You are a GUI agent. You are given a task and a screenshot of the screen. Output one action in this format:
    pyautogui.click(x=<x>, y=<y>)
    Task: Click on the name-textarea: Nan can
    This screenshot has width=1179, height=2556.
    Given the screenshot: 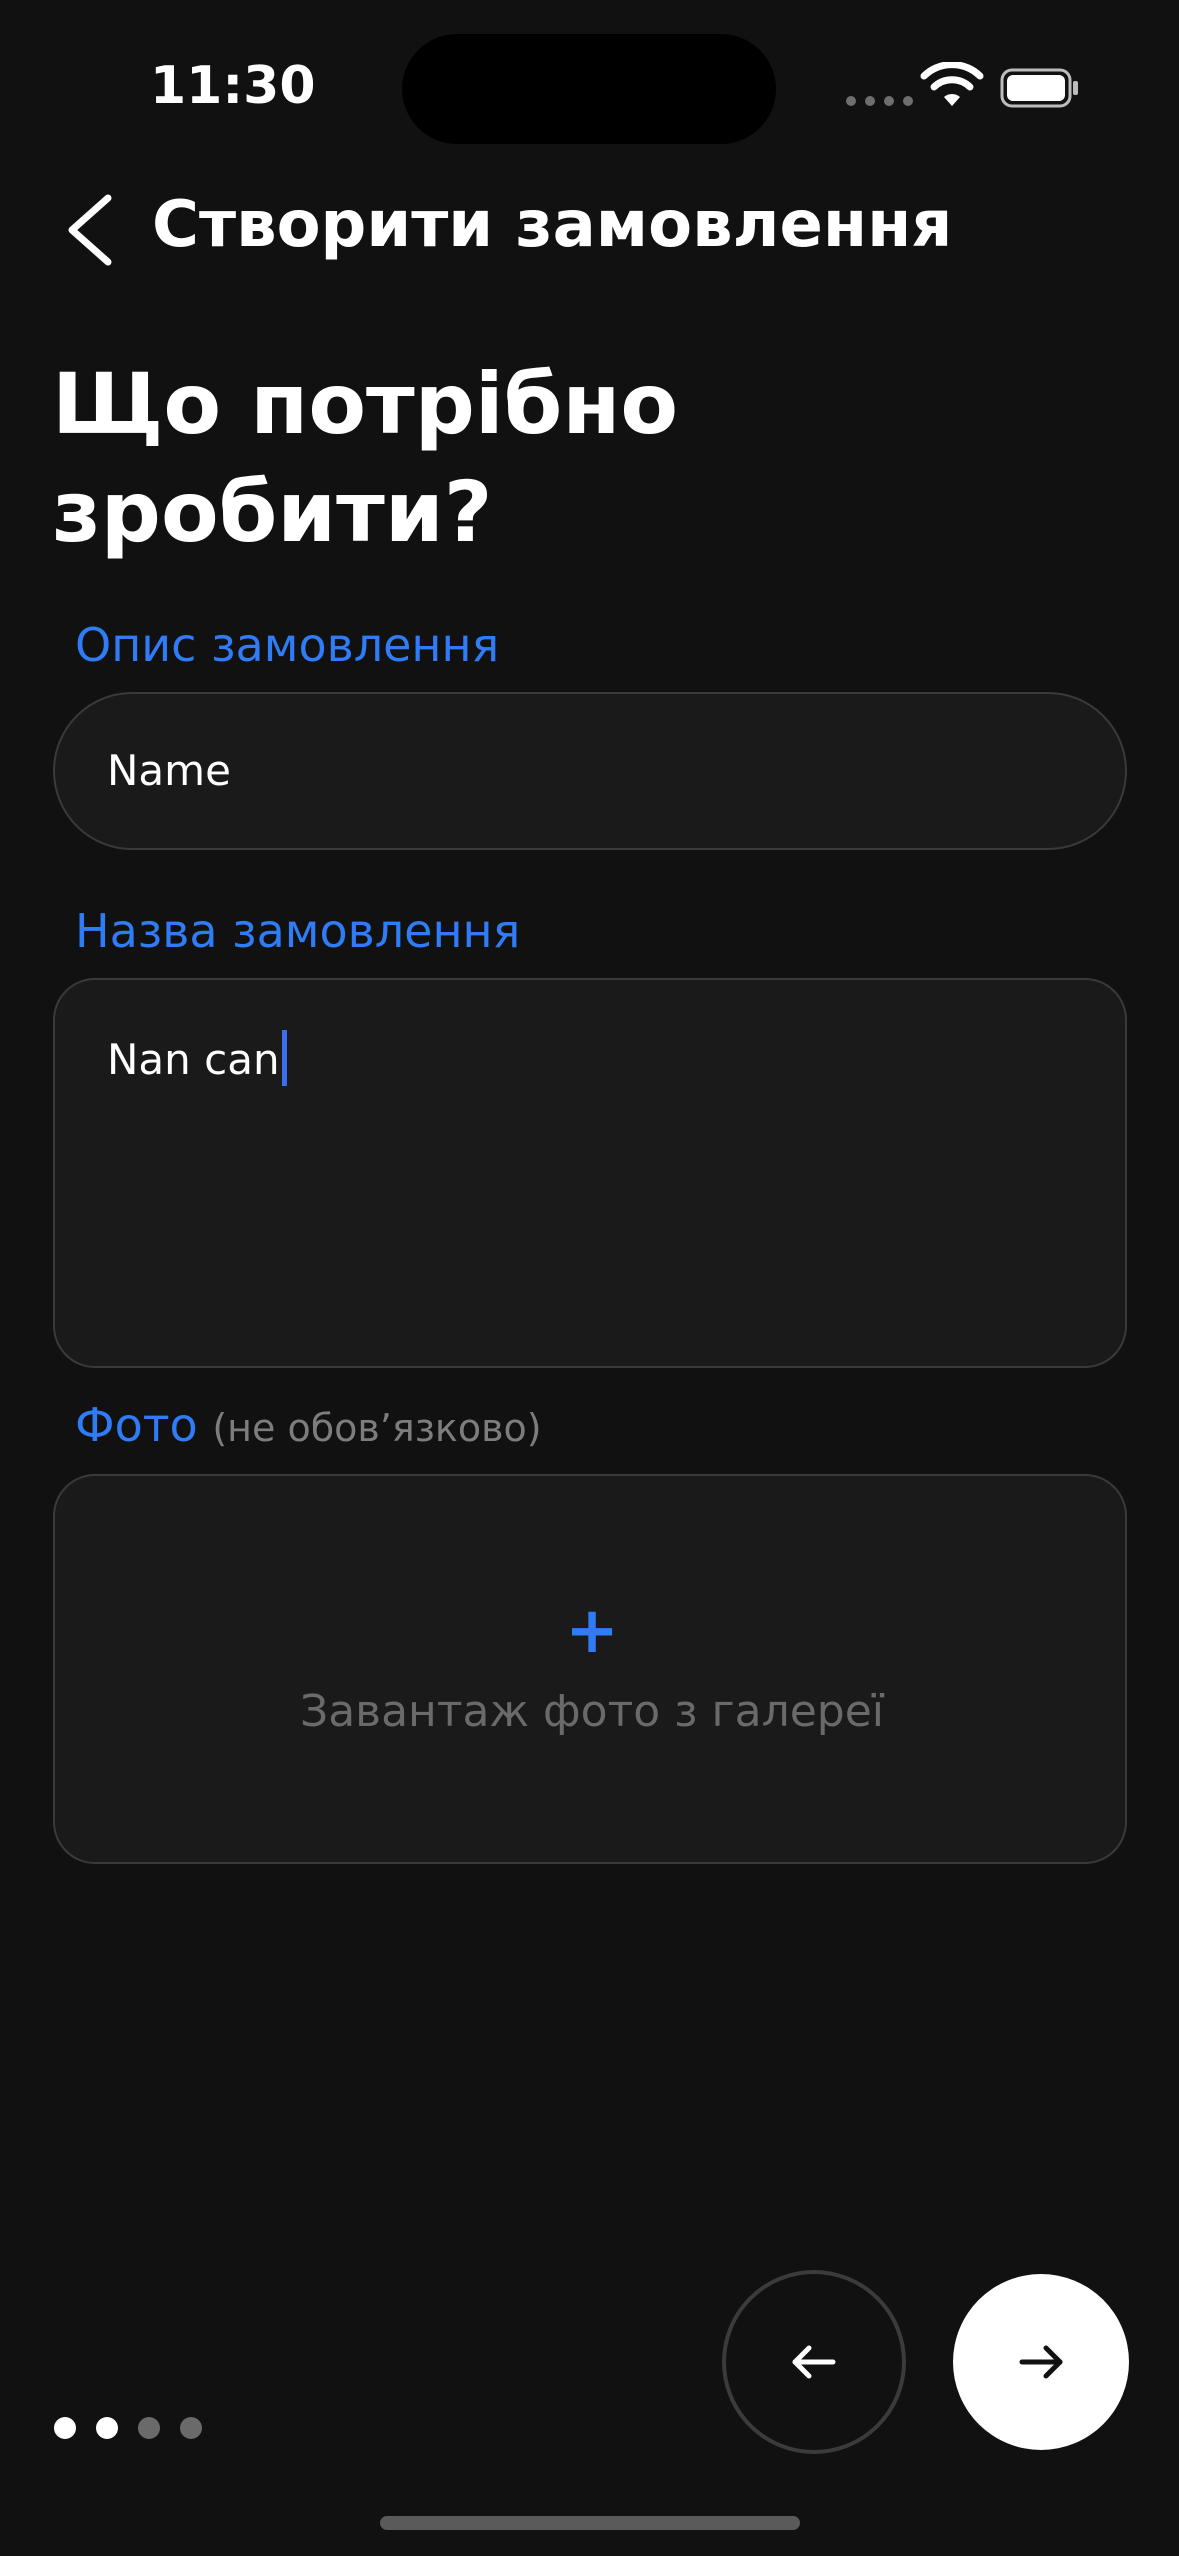 What is the action you would take?
    pyautogui.click(x=590, y=1173)
    